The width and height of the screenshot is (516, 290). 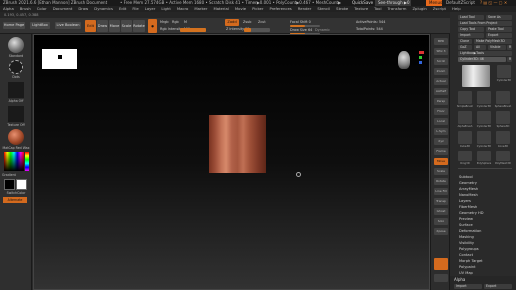 What do you see at coordinates (465, 139) in the screenshot?
I see `tool-thumb: Cube3D` at bounding box center [465, 139].